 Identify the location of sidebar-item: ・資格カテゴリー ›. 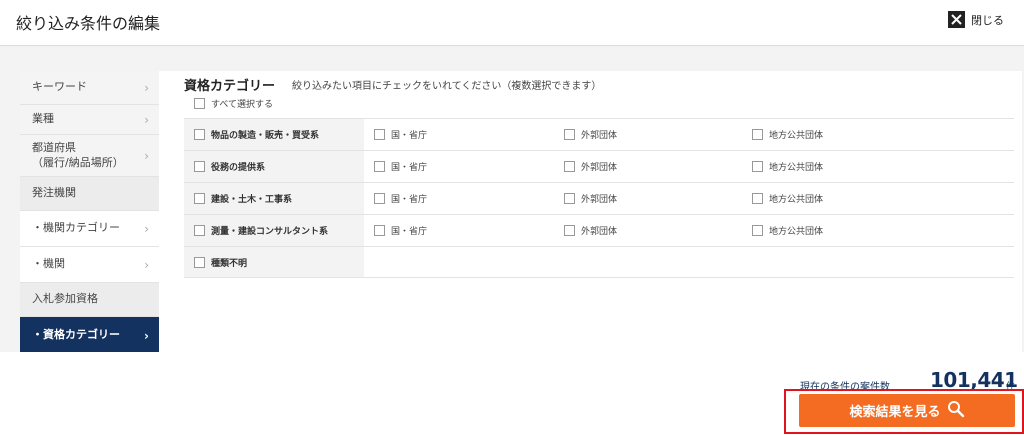
(89, 334).